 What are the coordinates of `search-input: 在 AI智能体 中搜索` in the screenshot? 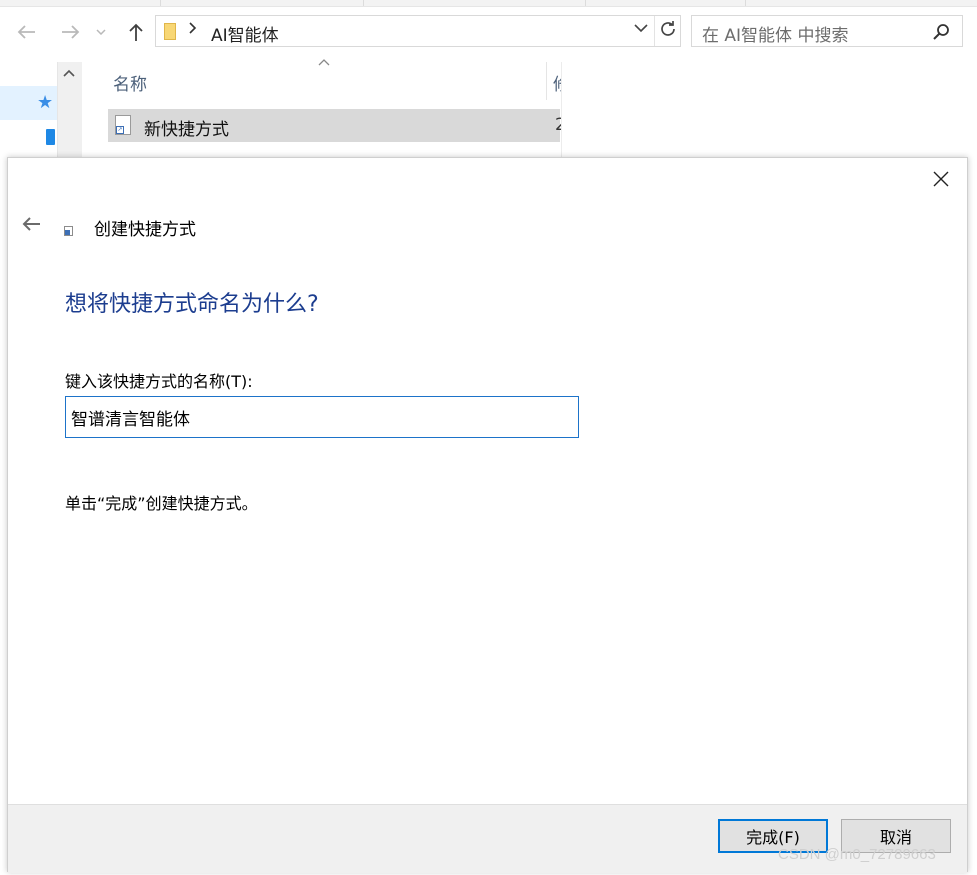 It's located at (827, 31).